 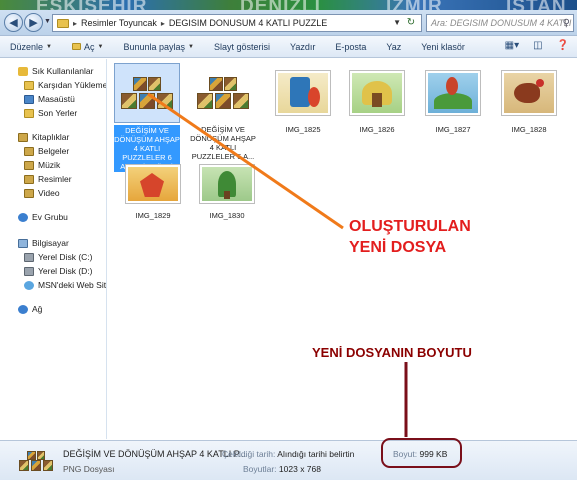 I want to click on nav-label: Video, so click(x=49, y=193).